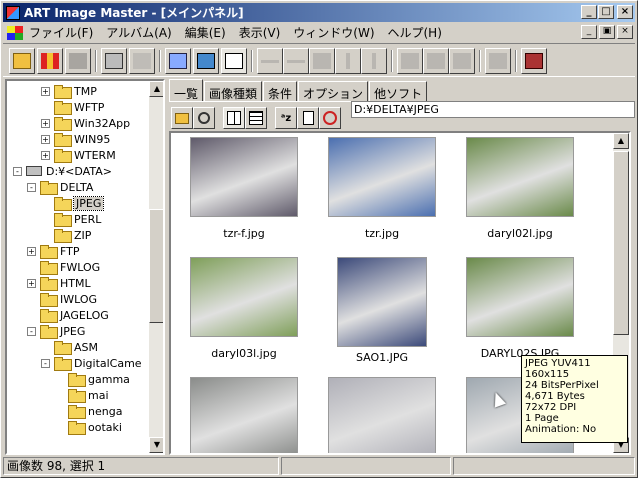 This screenshot has height=478, width=638. I want to click on shrink-button, so click(270, 61).